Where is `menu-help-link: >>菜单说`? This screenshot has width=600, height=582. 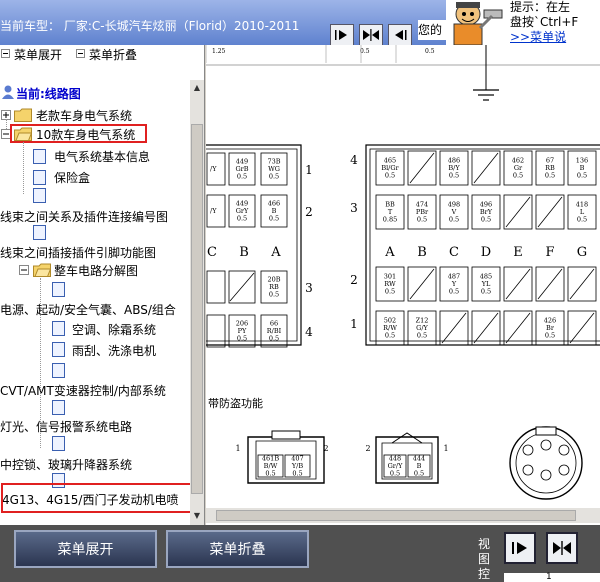
menu-help-link: >>菜单说 is located at coordinates (555, 37).